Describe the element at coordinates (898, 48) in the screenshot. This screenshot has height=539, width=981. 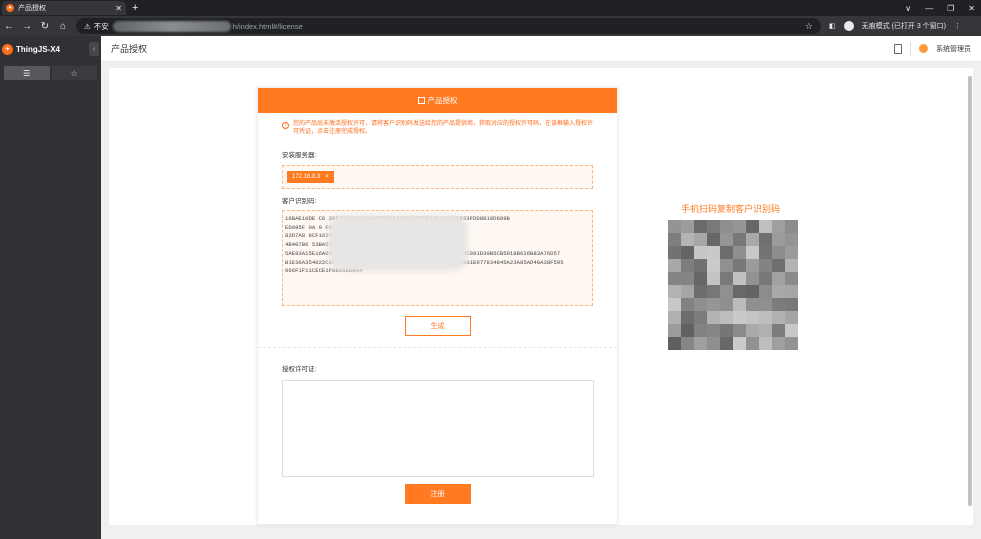
I see `document-icon` at that location.